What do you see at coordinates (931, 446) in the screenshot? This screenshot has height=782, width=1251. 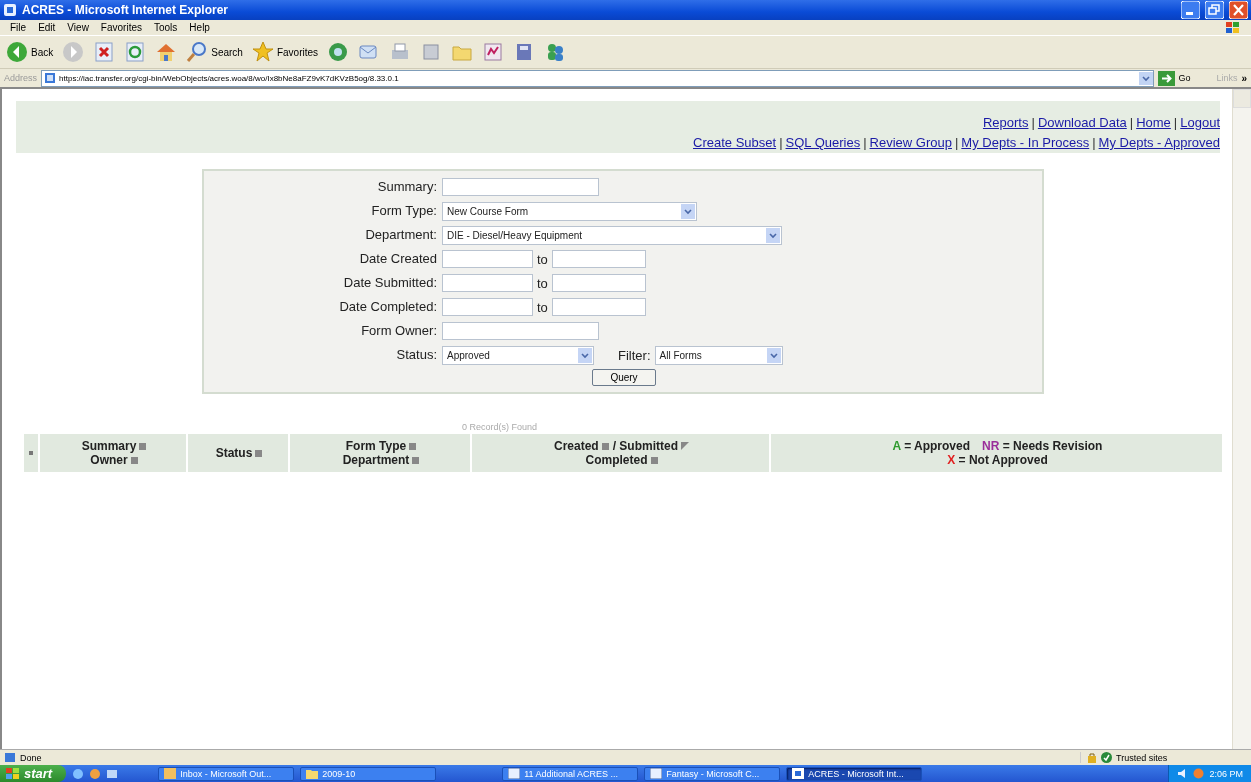 I see `legend-text: A = Approved` at bounding box center [931, 446].